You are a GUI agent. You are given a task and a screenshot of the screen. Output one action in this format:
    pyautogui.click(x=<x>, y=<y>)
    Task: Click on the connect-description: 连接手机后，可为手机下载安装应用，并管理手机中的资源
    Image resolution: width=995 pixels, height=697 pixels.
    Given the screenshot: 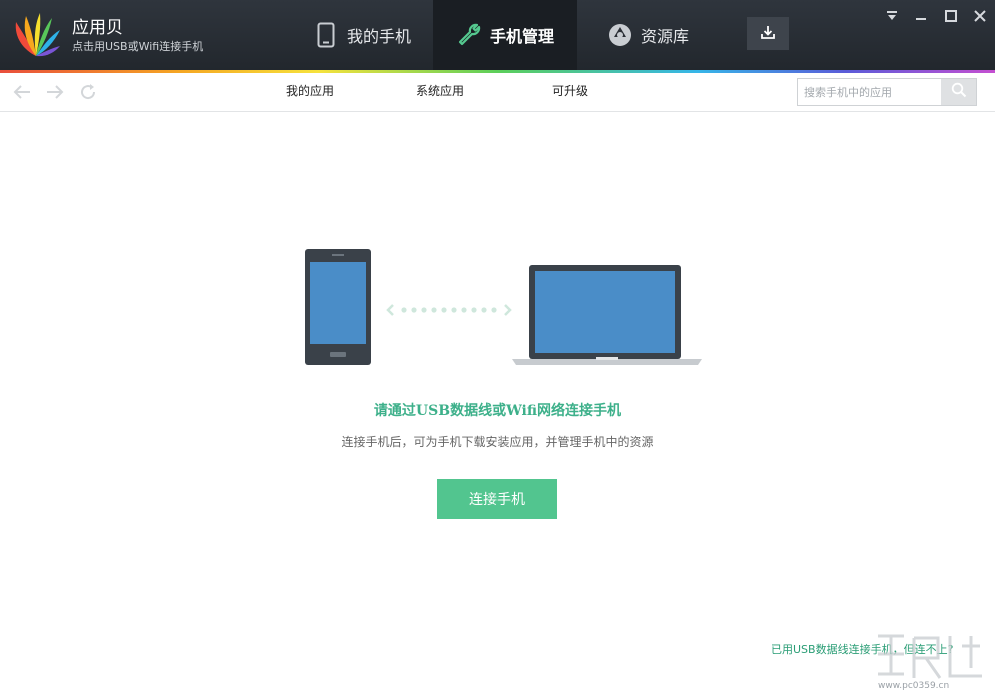 What is the action you would take?
    pyautogui.click(x=497, y=442)
    